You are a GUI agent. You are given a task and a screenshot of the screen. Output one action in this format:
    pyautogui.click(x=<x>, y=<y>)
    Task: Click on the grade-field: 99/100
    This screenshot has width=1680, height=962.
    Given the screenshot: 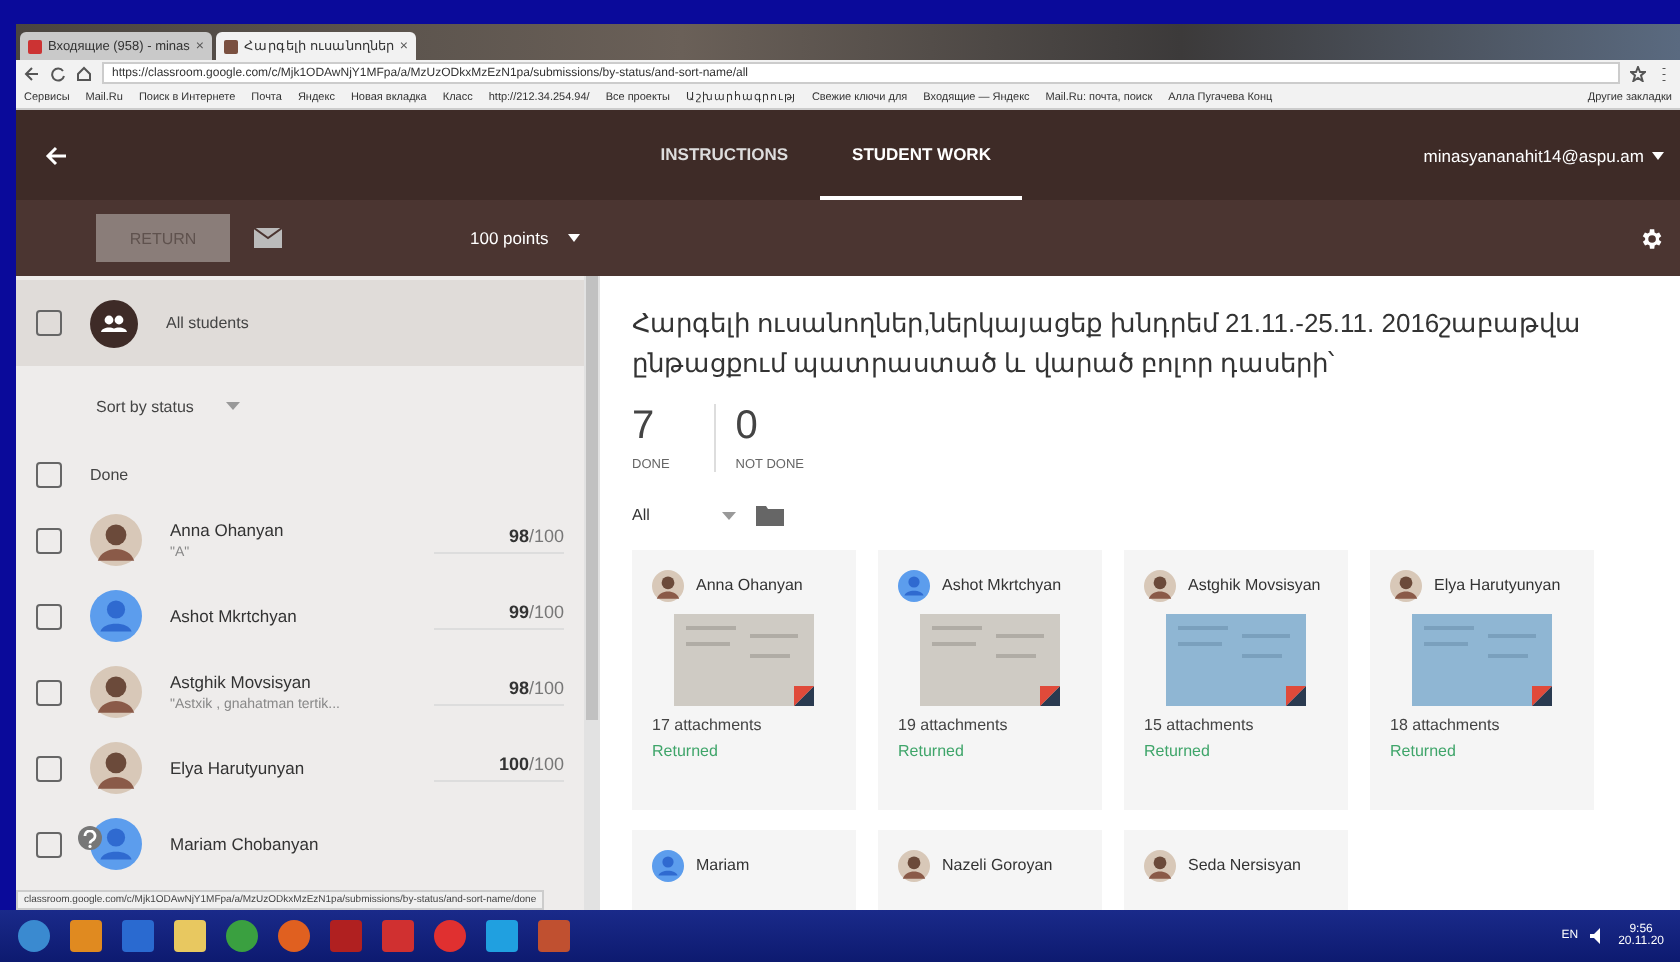 What is the action you would take?
    pyautogui.click(x=499, y=616)
    